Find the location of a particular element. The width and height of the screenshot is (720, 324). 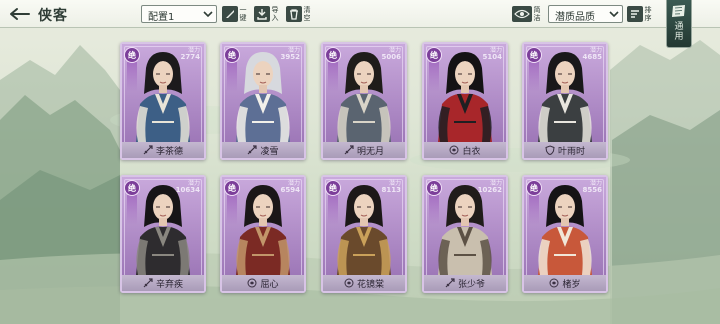

import-label: 导入 is located at coordinates (275, 14).